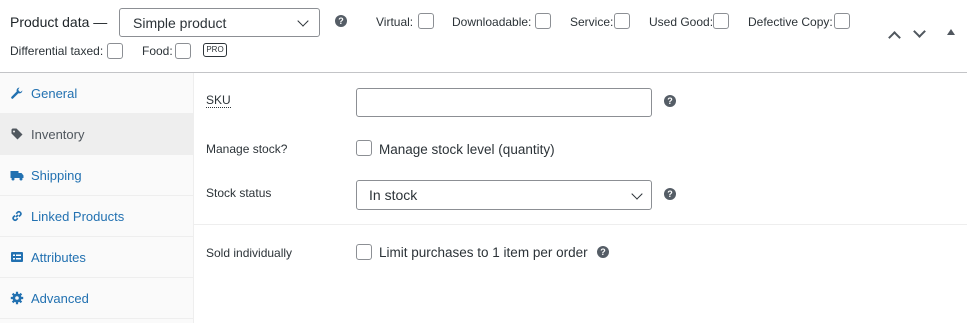  Describe the element at coordinates (17, 93) in the screenshot. I see `wrench-icon` at that location.